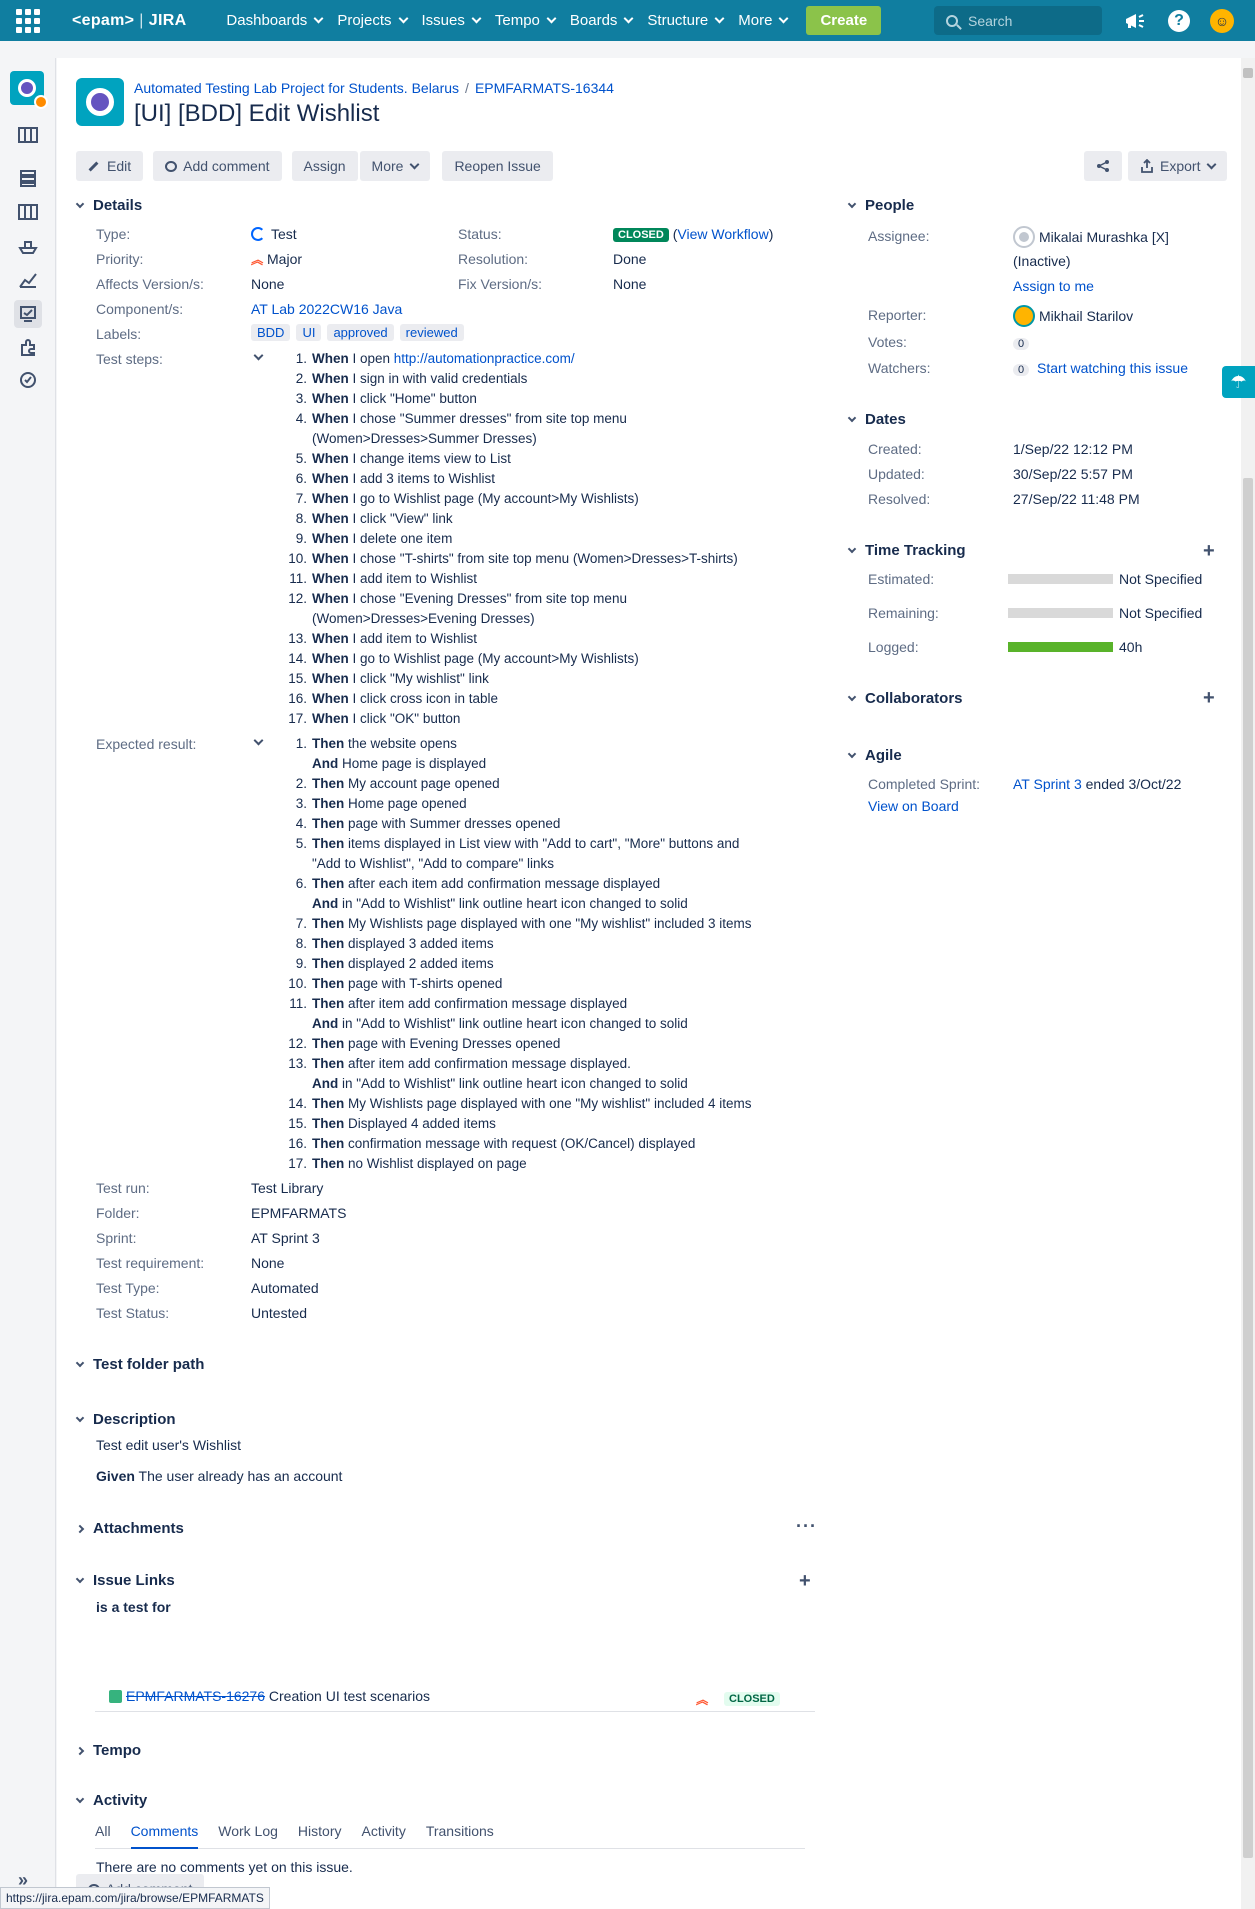  I want to click on issue-links-toggle: Issue Links, so click(125, 1580).